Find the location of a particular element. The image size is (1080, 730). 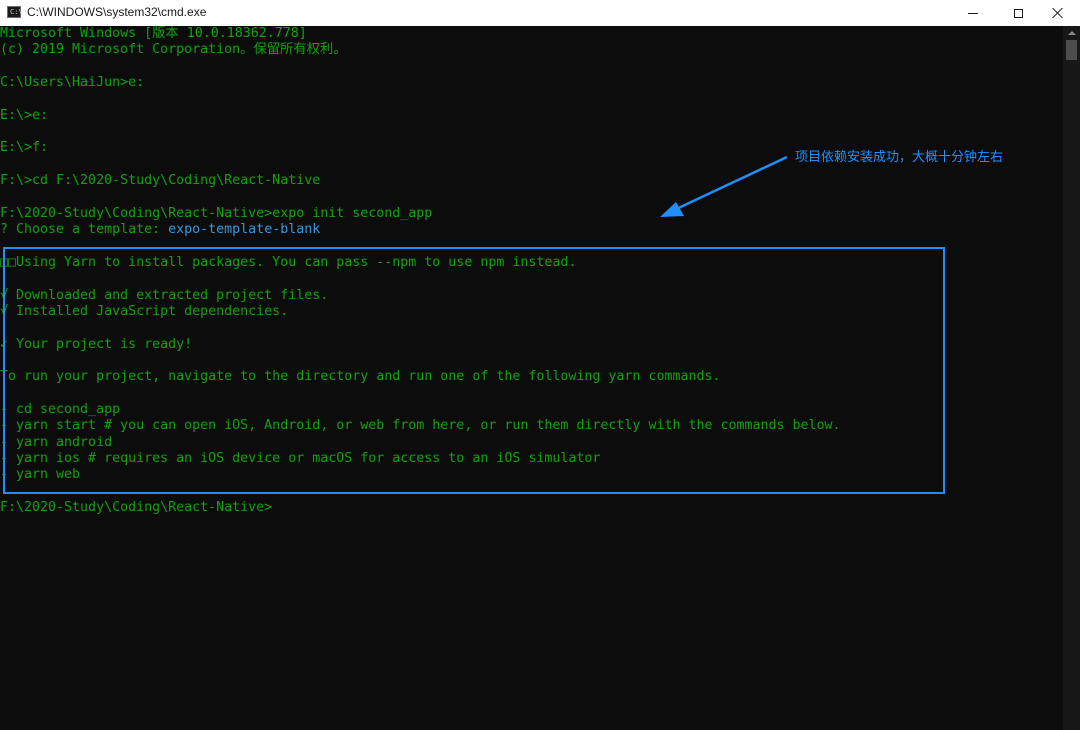

annotation-label: 项目依赖安装成功，大概十分钟左右 is located at coordinates (899, 156).